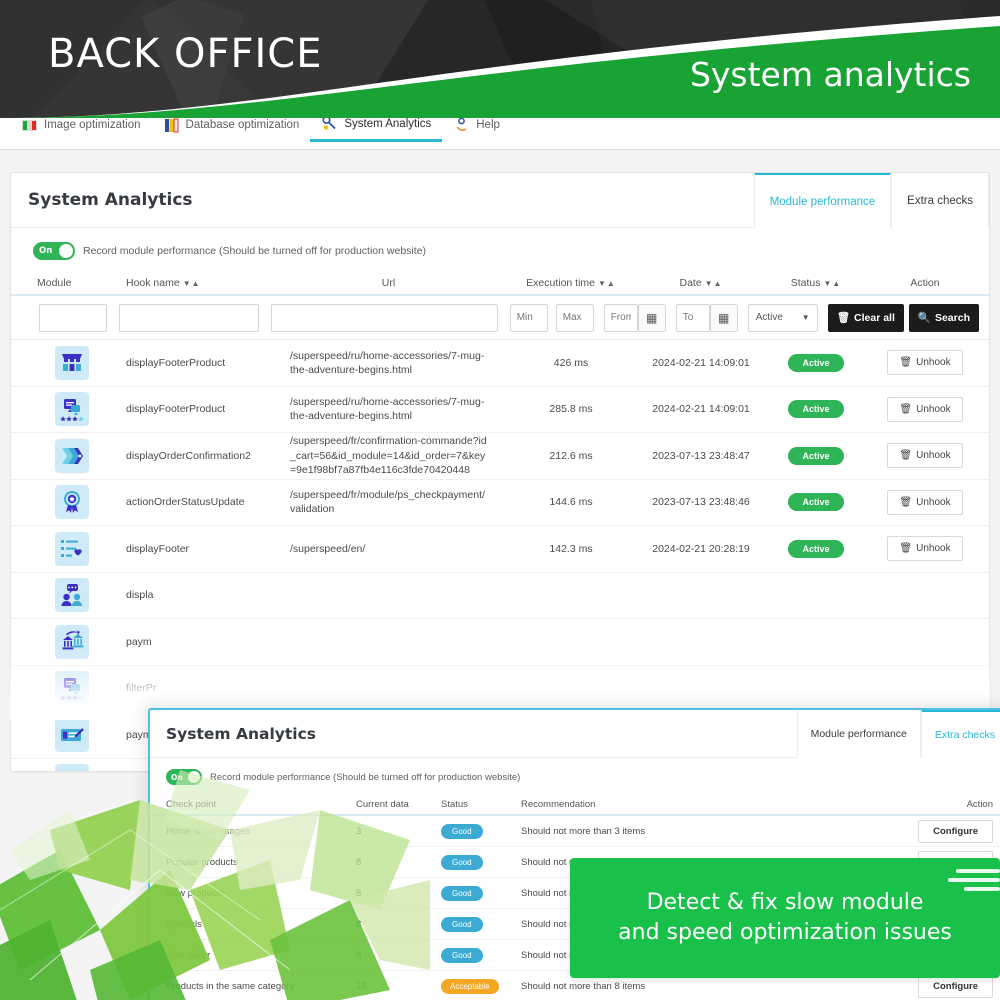 The image size is (1000, 1000). What do you see at coordinates (620, 317) in the screenshot?
I see `filter-date-from-input` at bounding box center [620, 317].